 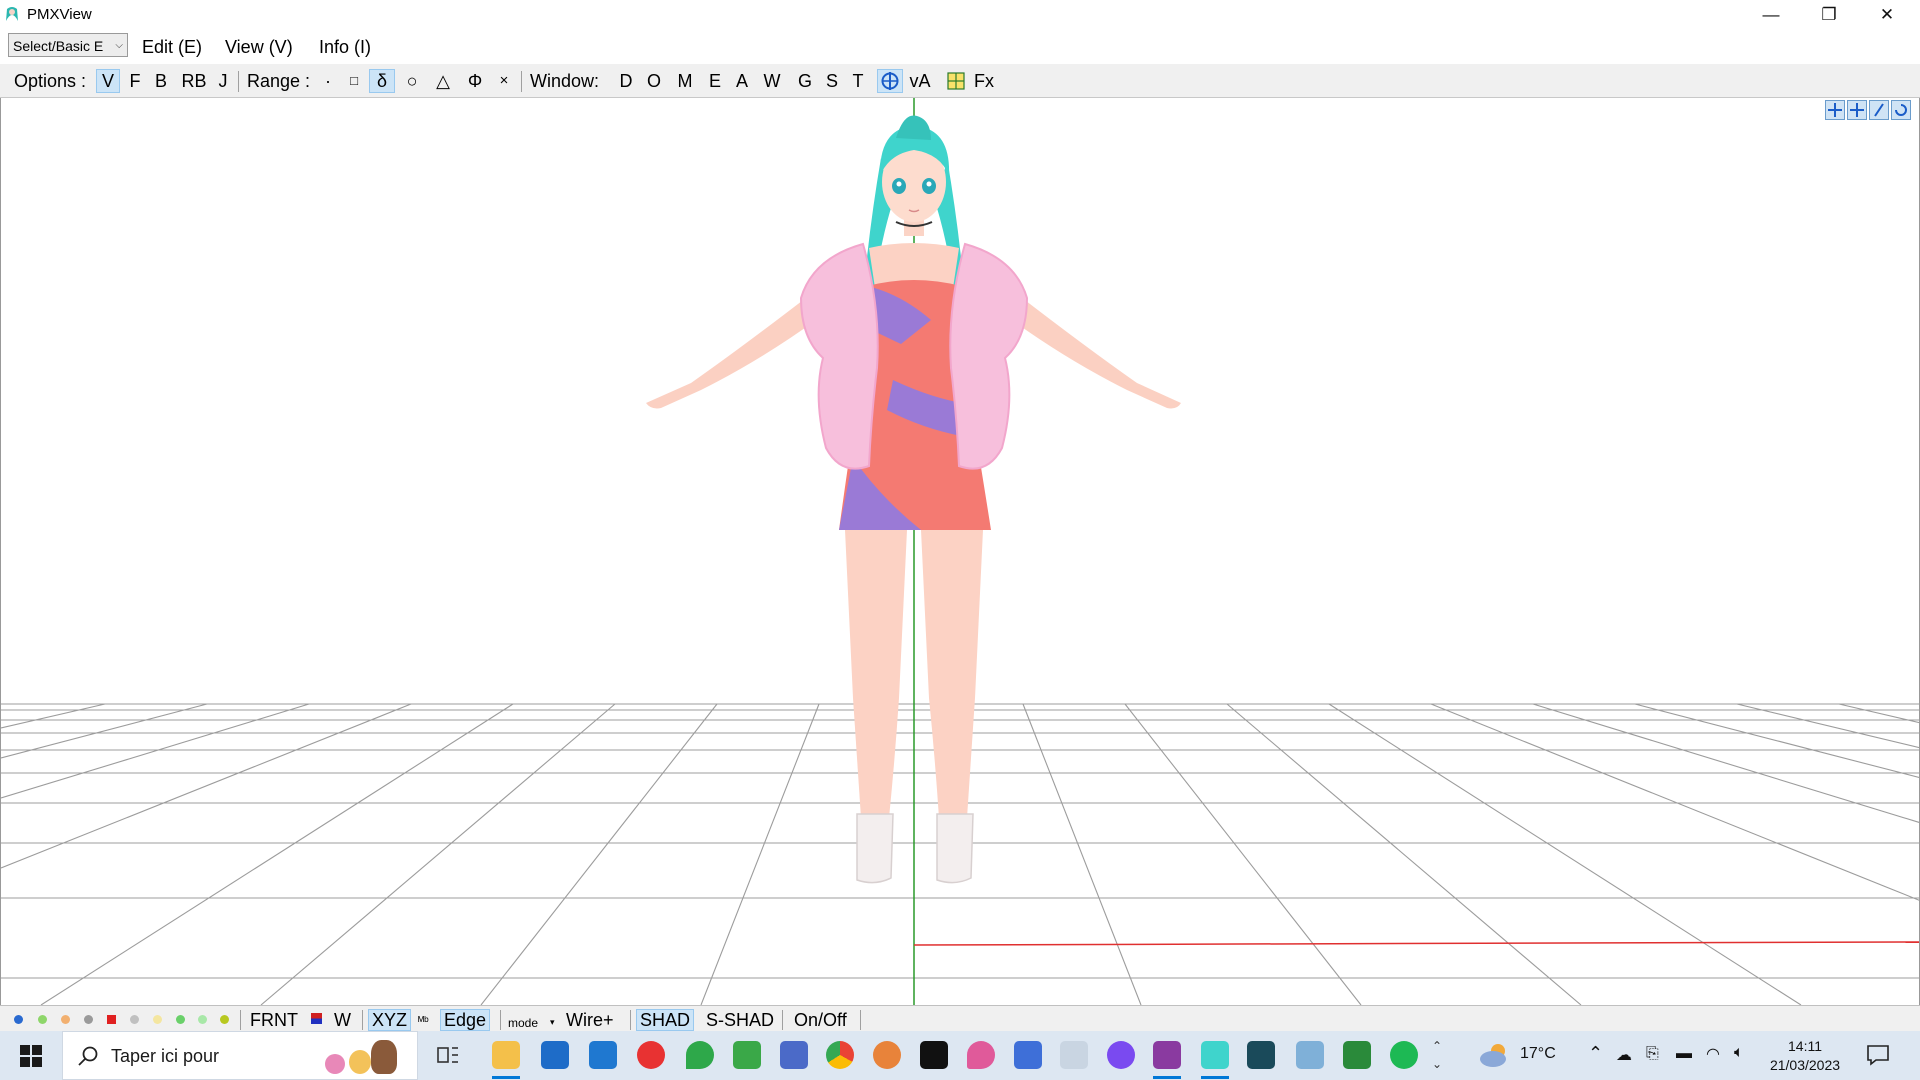 I want to click on s4s-icon, so click(x=1028, y=1055).